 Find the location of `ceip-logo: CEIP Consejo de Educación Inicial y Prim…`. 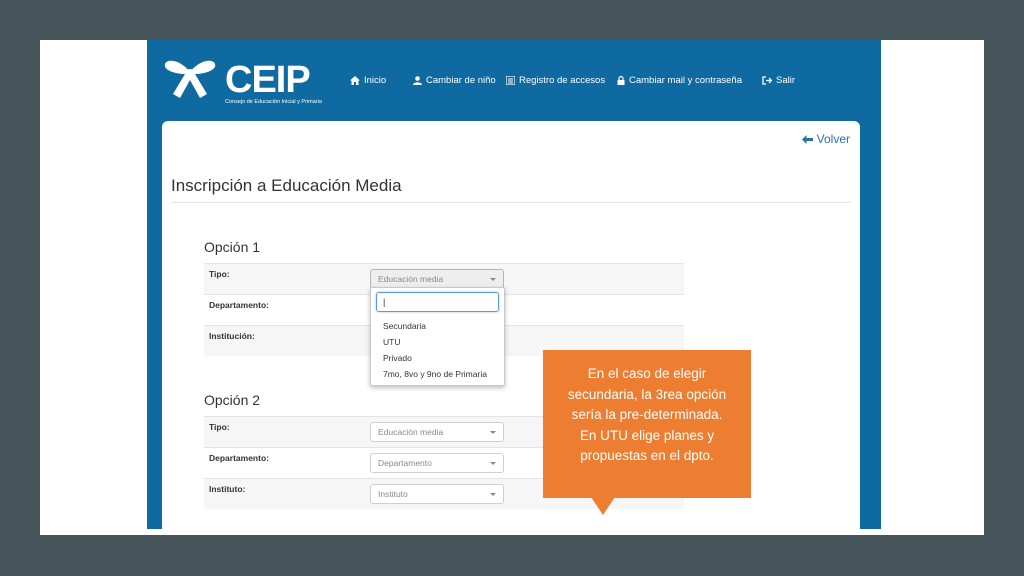

ceip-logo: CEIP Consejo de Educación Inicial y Prim… is located at coordinates (243, 82).